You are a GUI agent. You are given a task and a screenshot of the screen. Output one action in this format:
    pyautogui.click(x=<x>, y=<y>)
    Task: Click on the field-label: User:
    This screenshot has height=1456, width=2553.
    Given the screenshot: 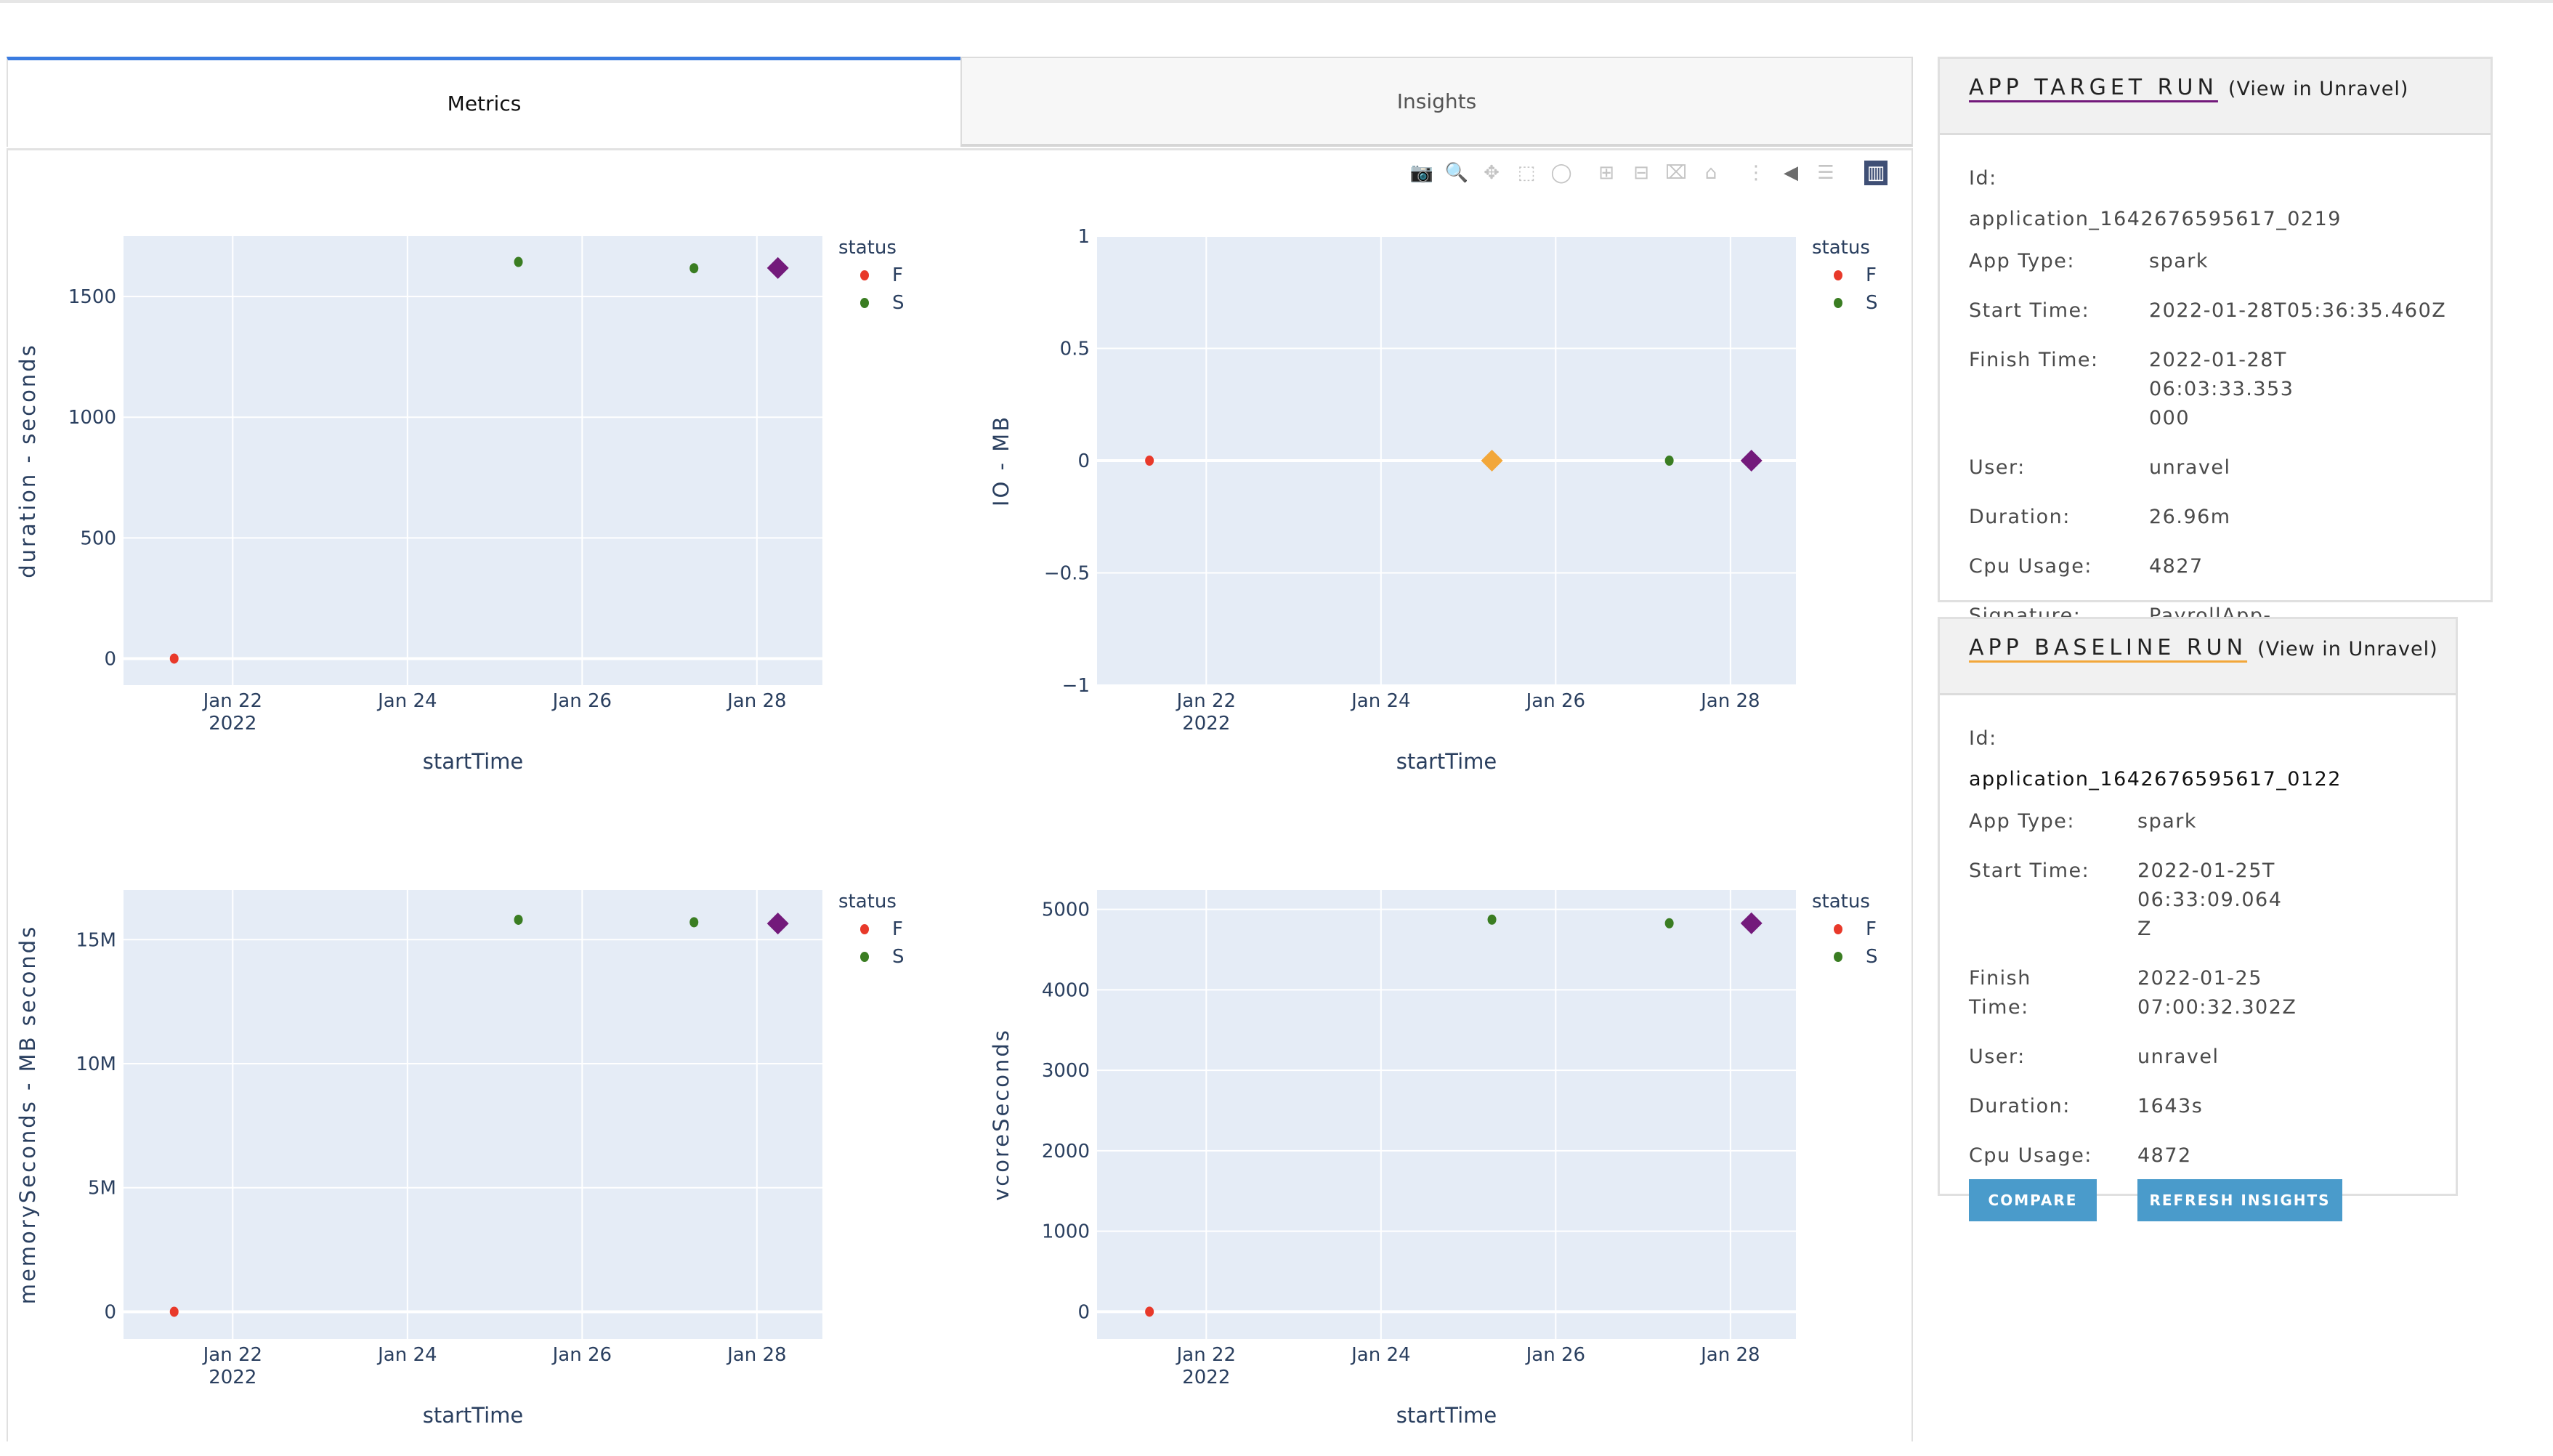 What is the action you would take?
    pyautogui.click(x=1997, y=1057)
    